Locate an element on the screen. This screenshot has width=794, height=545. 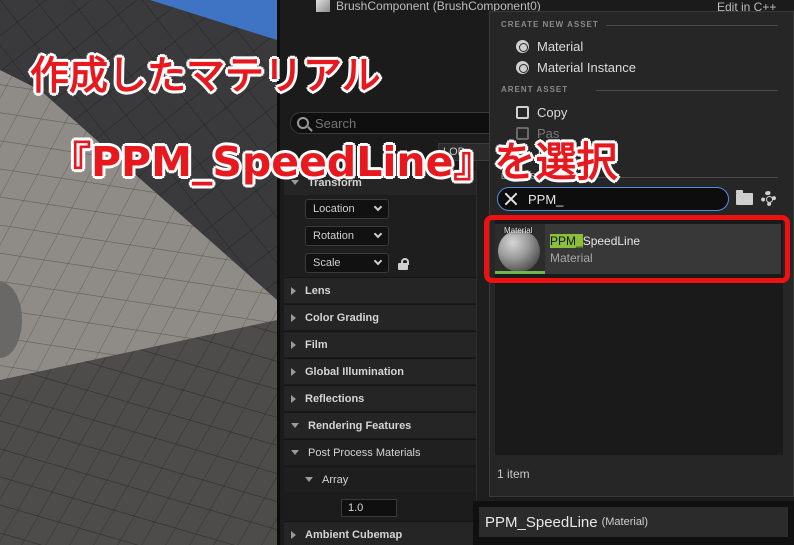
asset-tooltip: PPM_SpeedLine (Material) is located at coordinates (633, 523).